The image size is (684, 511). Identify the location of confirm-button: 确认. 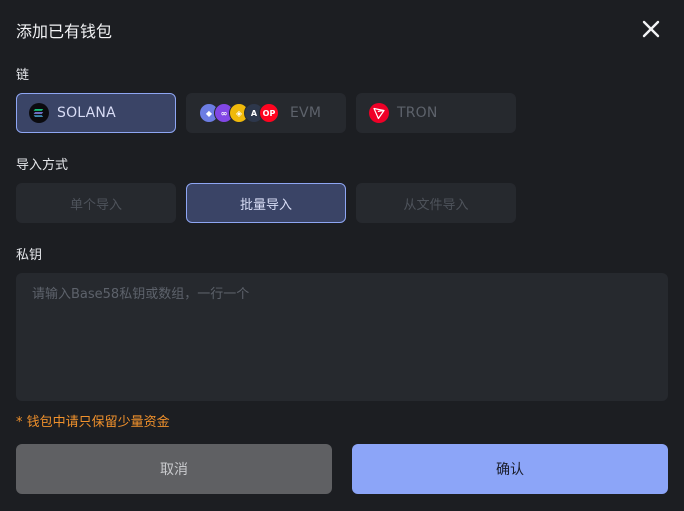
(510, 469).